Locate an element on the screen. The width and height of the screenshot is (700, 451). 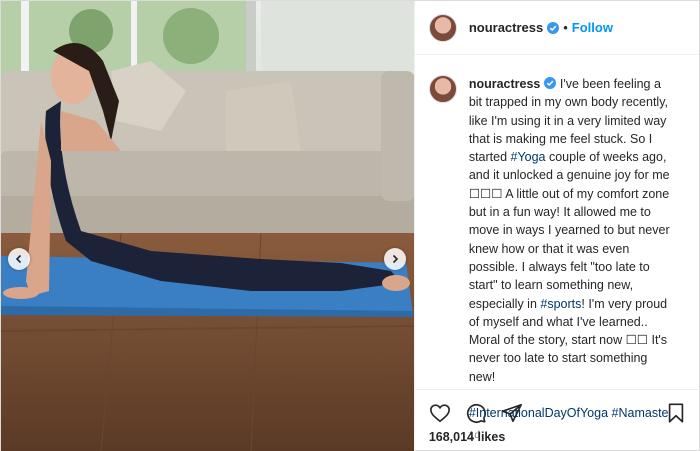
header-username: nouractress is located at coordinates (506, 27).